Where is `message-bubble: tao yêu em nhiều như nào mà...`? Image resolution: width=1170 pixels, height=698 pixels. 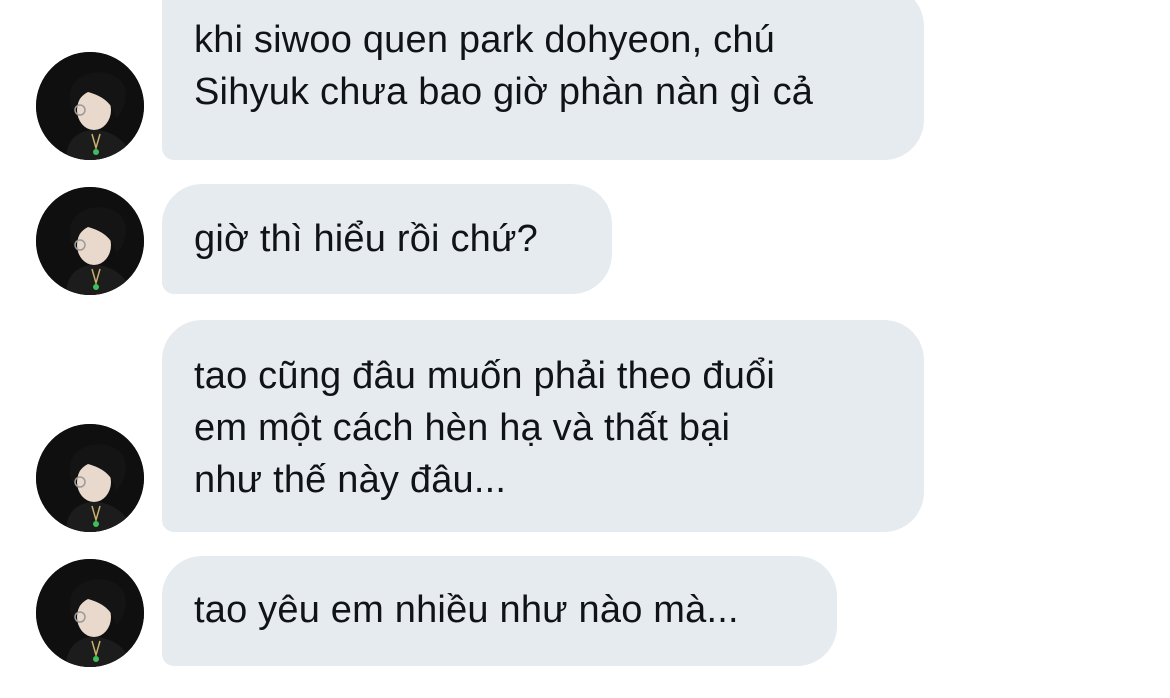 message-bubble: tao yêu em nhiều như nào mà... is located at coordinates (499, 611).